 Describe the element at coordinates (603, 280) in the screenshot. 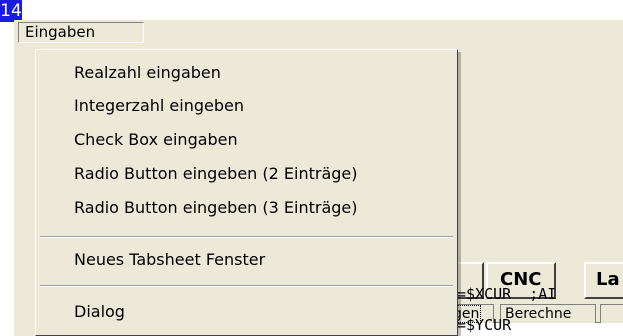

I see `la-button: La` at that location.